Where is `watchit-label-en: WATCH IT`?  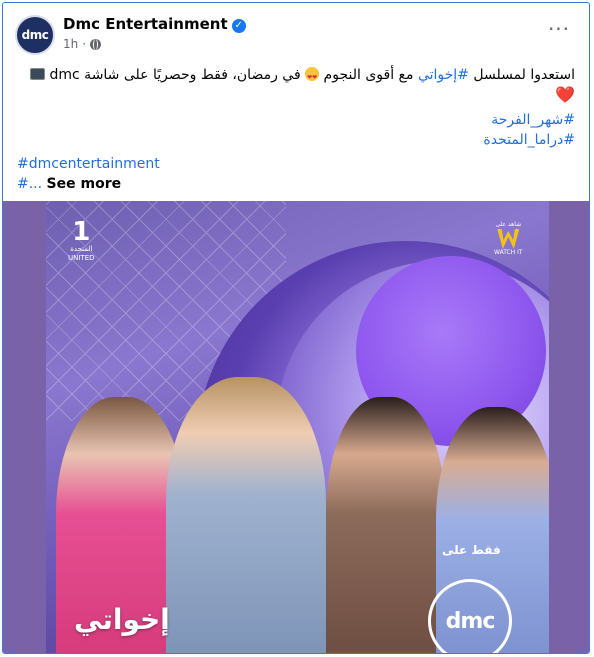 watchit-label-en: WATCH IT is located at coordinates (508, 252).